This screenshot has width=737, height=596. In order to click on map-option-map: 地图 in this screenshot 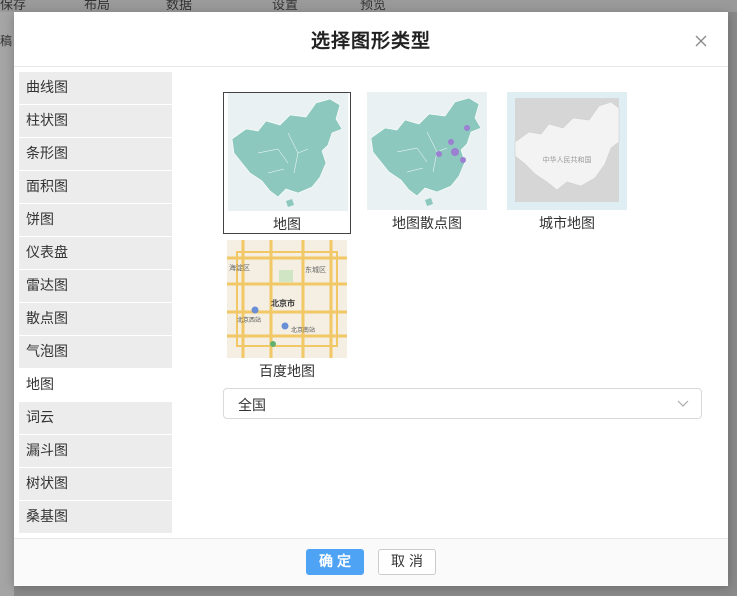, I will do `click(287, 163)`.